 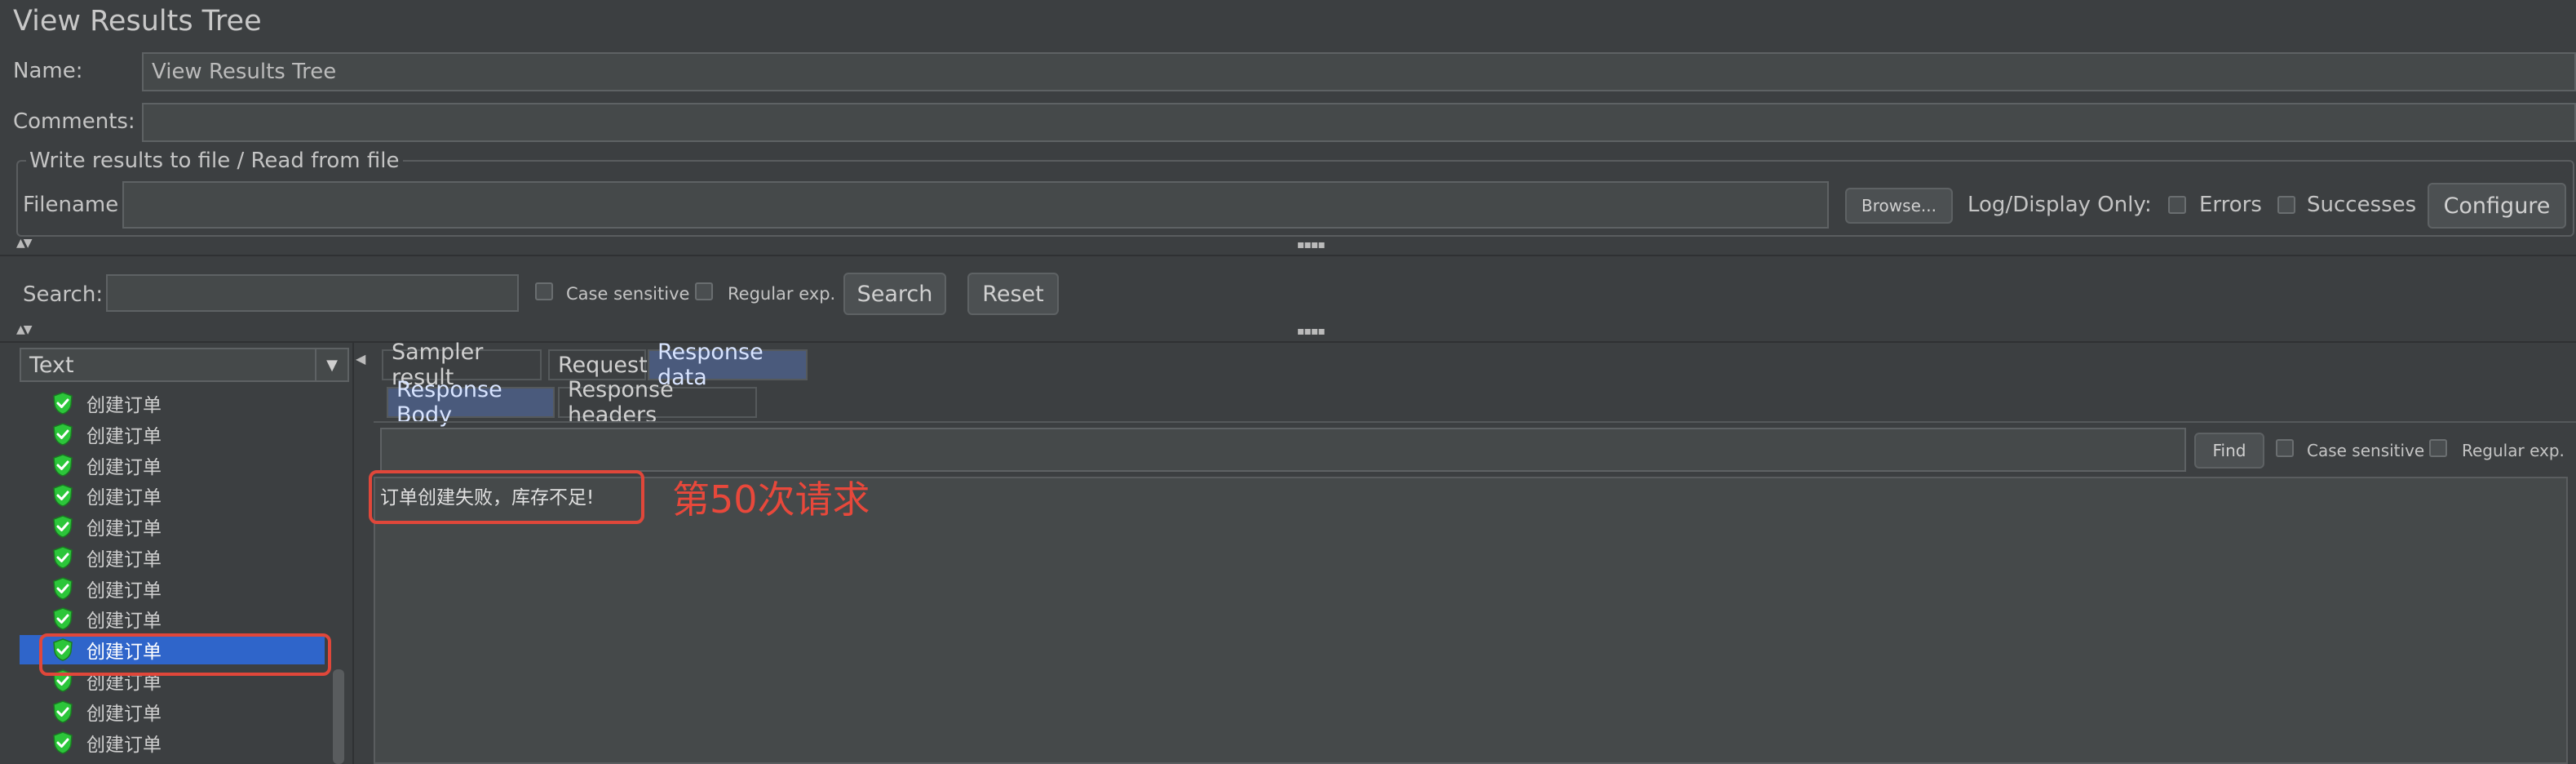 I want to click on find-regex-checkbox, so click(x=2438, y=448).